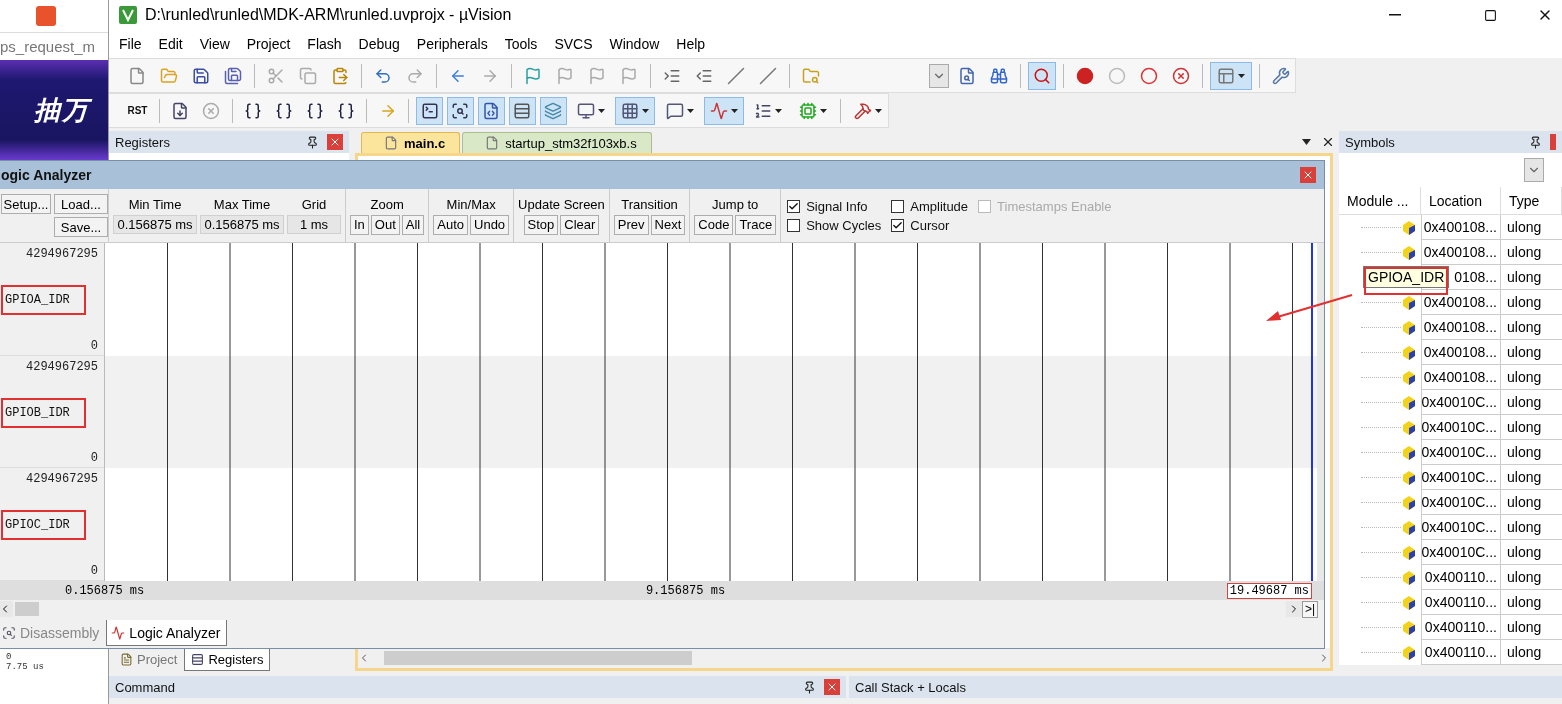 The height and width of the screenshot is (704, 1562). What do you see at coordinates (452, 44) in the screenshot?
I see `menu-item: Peripherals` at bounding box center [452, 44].